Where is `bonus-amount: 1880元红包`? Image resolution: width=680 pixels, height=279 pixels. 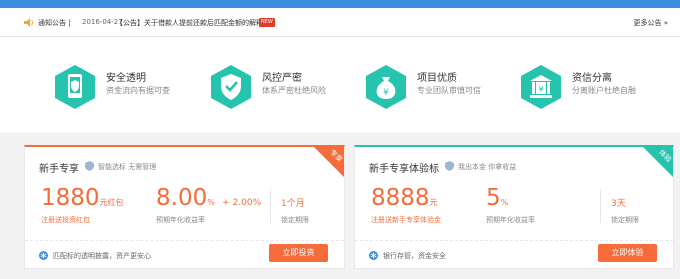 bonus-amount: 1880元红包 is located at coordinates (82, 198).